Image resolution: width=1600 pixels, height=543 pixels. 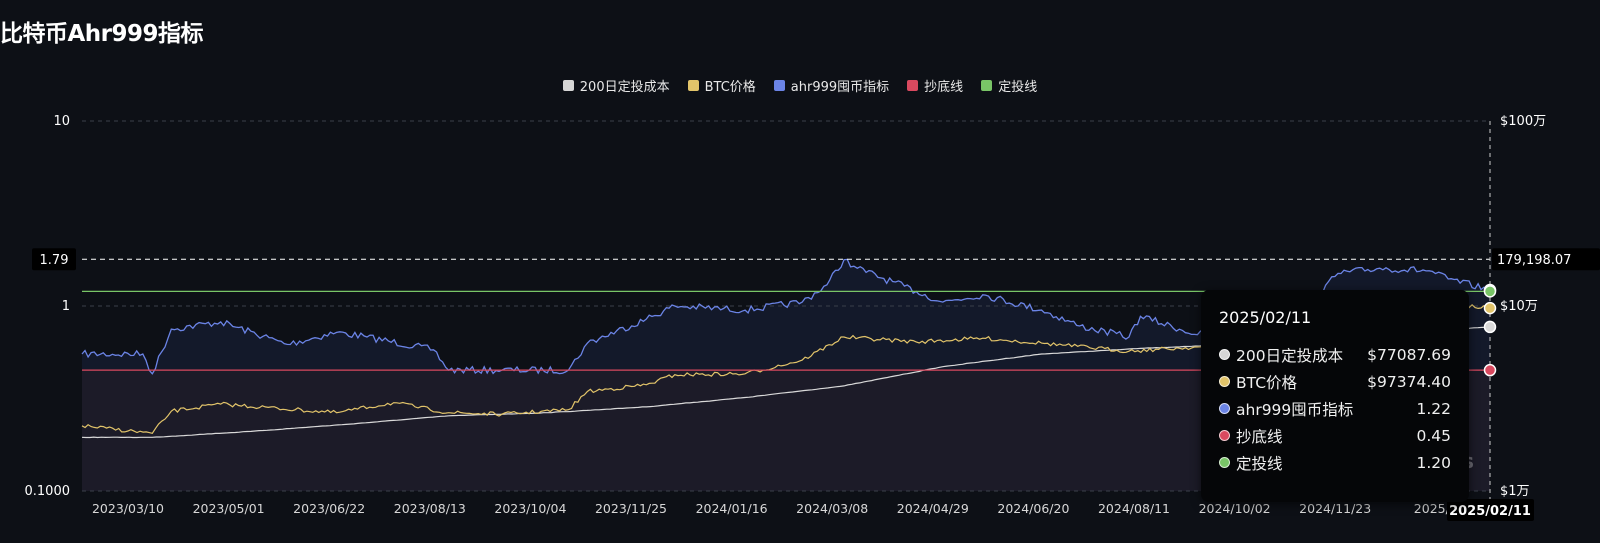 I want to click on legend-label-bottom-line: 抄底线, so click(x=944, y=87).